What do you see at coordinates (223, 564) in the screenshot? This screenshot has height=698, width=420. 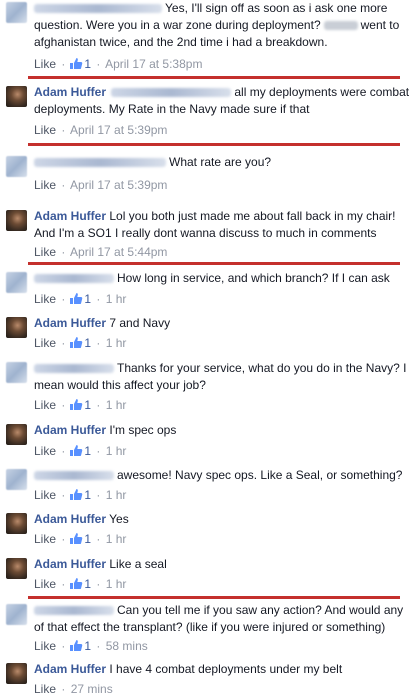 I see `comment-text: Adam Huffer Like a seal` at bounding box center [223, 564].